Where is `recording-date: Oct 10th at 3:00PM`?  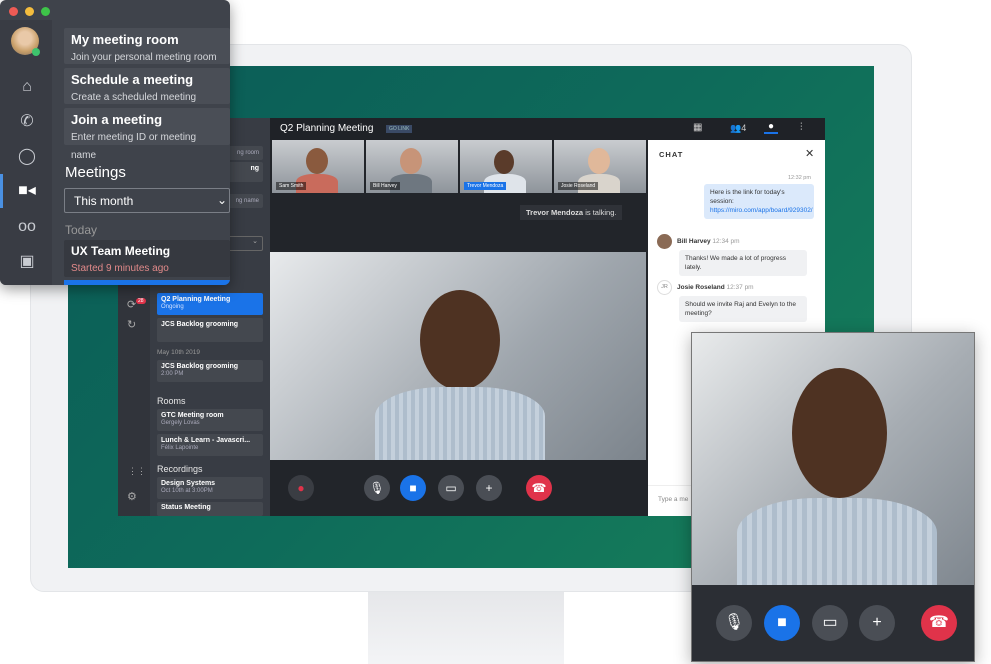 recording-date: Oct 10th at 3:00PM is located at coordinates (187, 491).